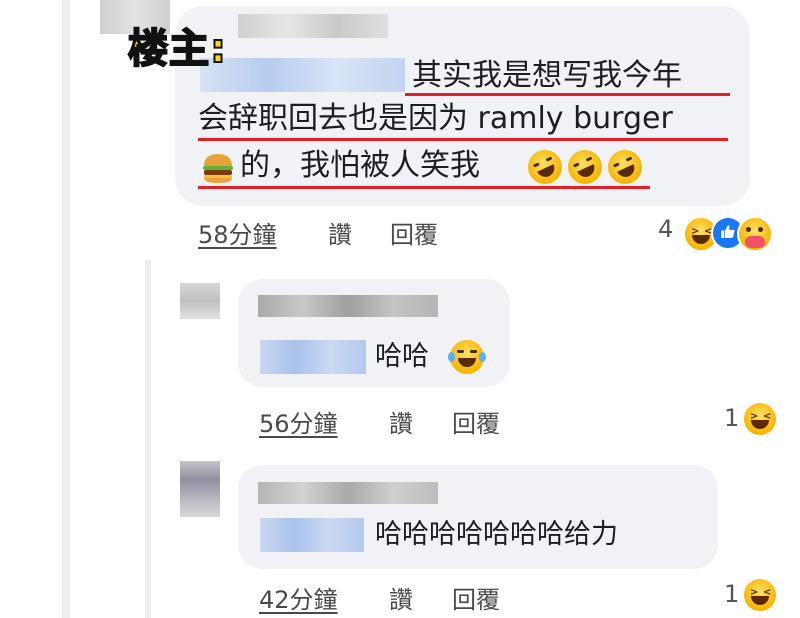 This screenshot has height=618, width=800. What do you see at coordinates (476, 597) in the screenshot?
I see `reply-2-reply-button: 回覆` at bounding box center [476, 597].